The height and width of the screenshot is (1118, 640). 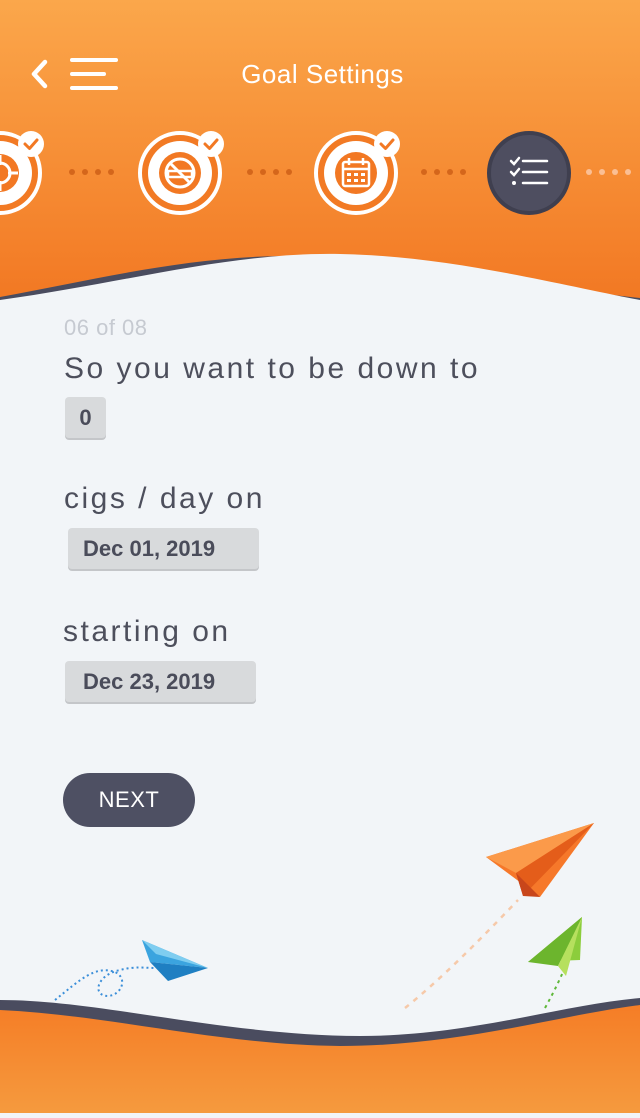 I want to click on target-date-field: Dec 01, 2019, so click(x=163, y=548).